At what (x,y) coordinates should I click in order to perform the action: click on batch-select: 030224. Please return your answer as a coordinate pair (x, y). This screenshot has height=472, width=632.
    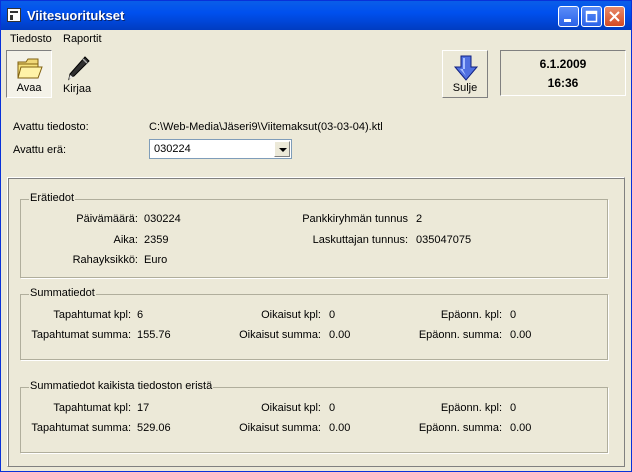
    Looking at the image, I should click on (220, 149).